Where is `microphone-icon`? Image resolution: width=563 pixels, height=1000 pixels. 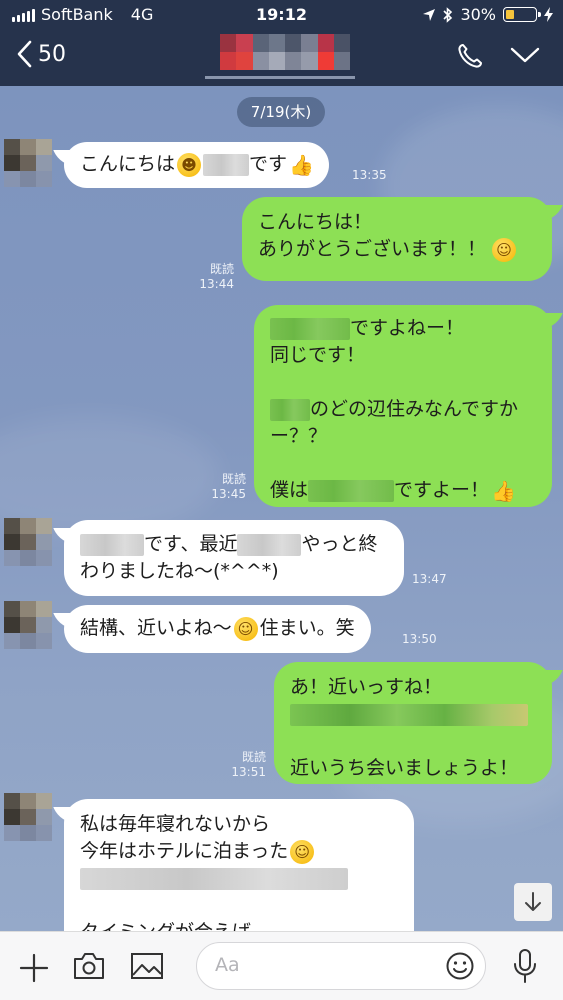 microphone-icon is located at coordinates (525, 966).